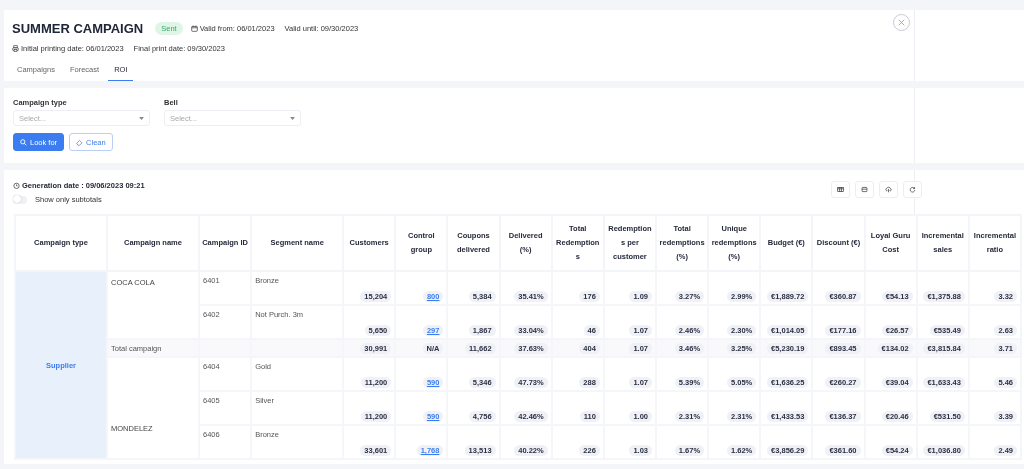 The width and height of the screenshot is (1024, 469). I want to click on close-button, so click(901, 22).